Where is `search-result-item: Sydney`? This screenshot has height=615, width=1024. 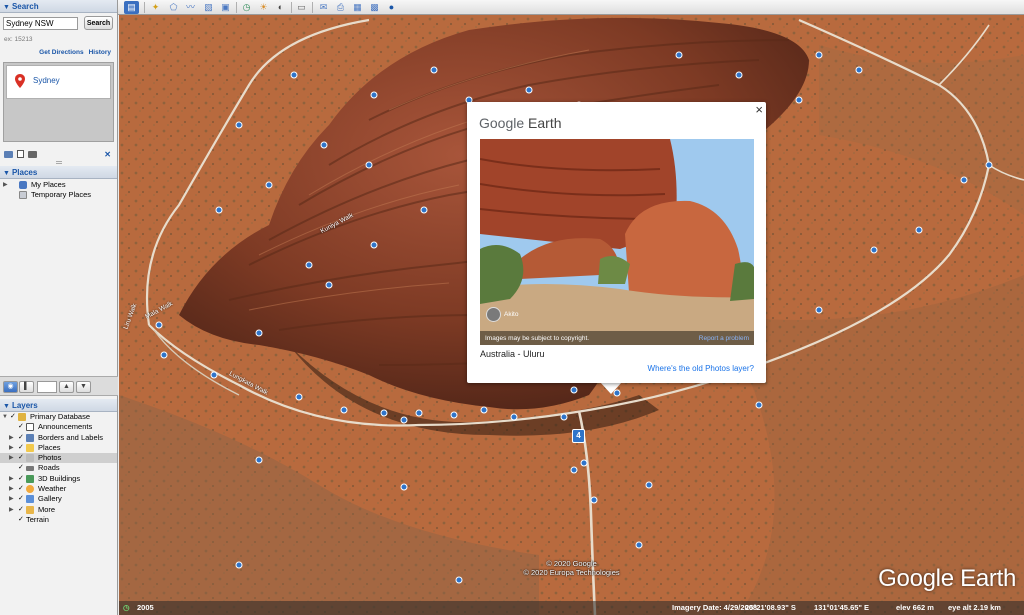
search-result-item: Sydney is located at coordinates (58, 82).